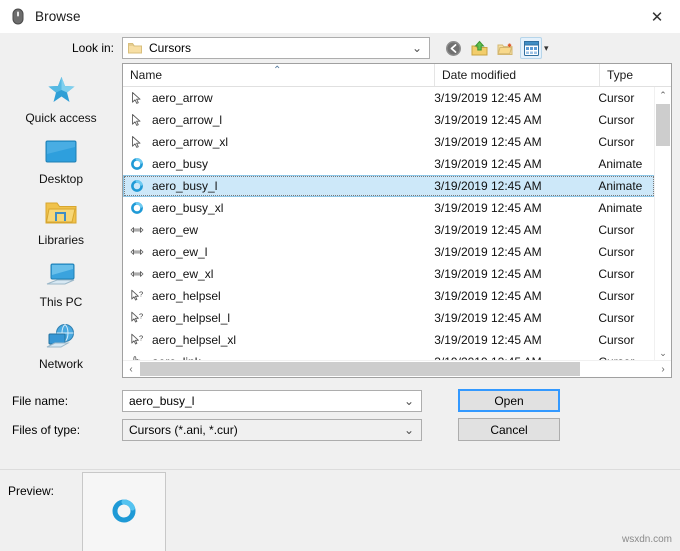 The height and width of the screenshot is (551, 680). I want to click on navigation-toolbar: ▾, so click(495, 48).